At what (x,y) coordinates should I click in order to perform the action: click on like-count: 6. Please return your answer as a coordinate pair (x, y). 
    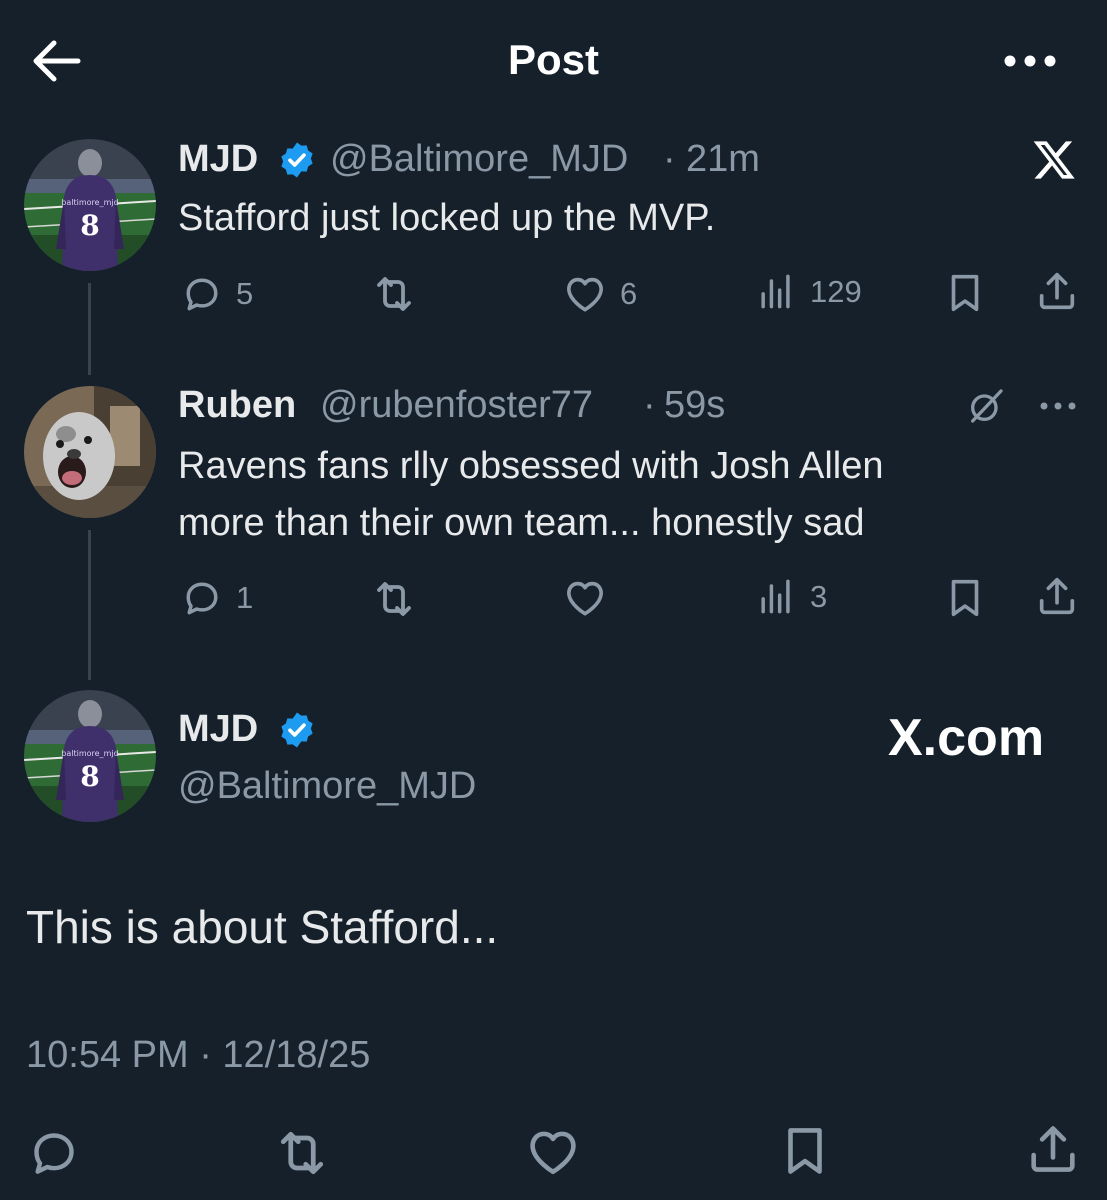
    Looking at the image, I should click on (629, 293).